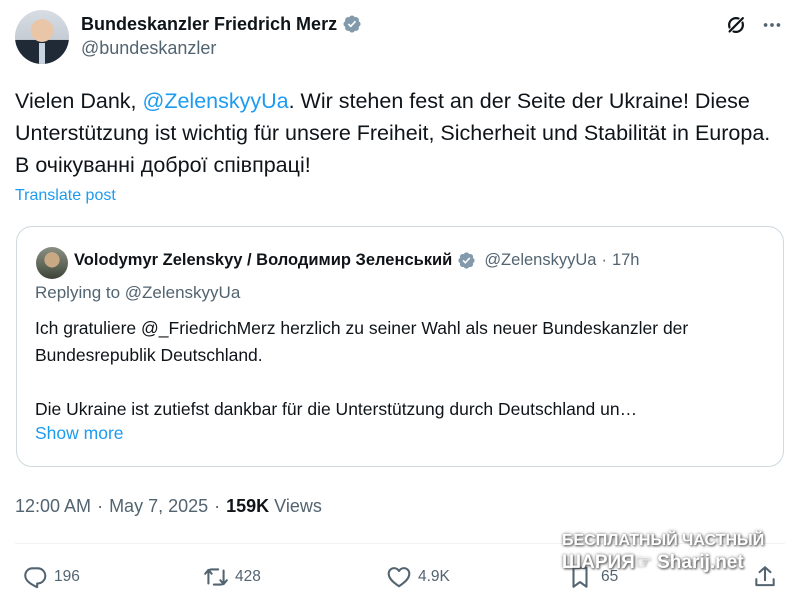 This screenshot has width=800, height=600. Describe the element at coordinates (663, 540) in the screenshot. I see `watermark-line-1: БЕСПЛАТНЫЙ ЧАСТНЫЙ` at that location.